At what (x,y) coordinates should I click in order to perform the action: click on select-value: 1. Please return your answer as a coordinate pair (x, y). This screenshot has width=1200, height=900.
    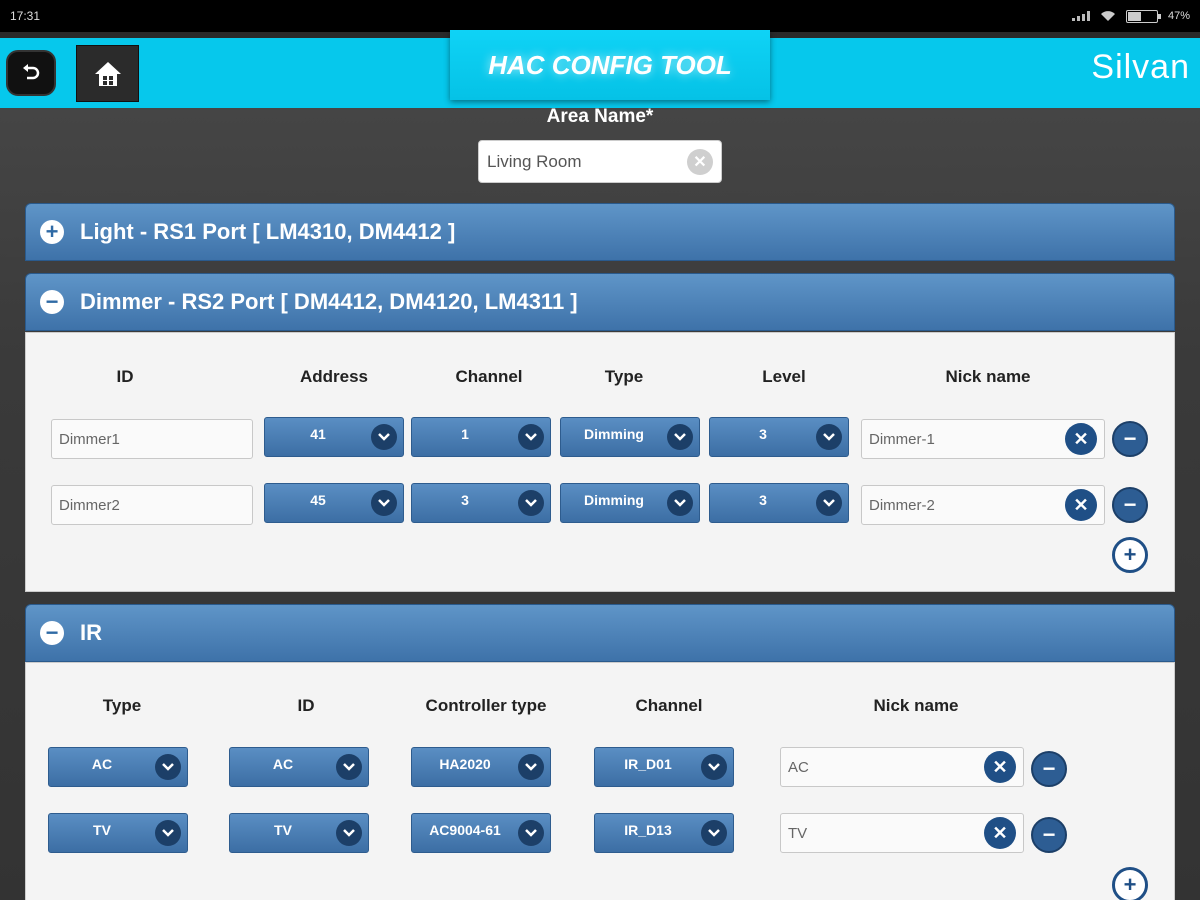
    Looking at the image, I should click on (465, 434).